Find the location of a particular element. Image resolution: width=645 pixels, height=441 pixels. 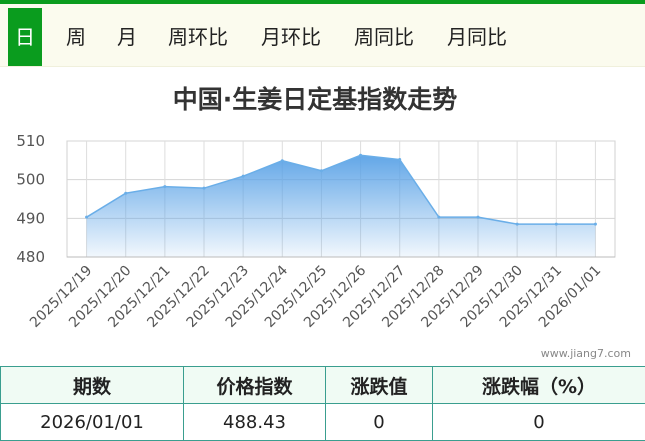

header-change-value: 涨跌值 is located at coordinates (379, 385).